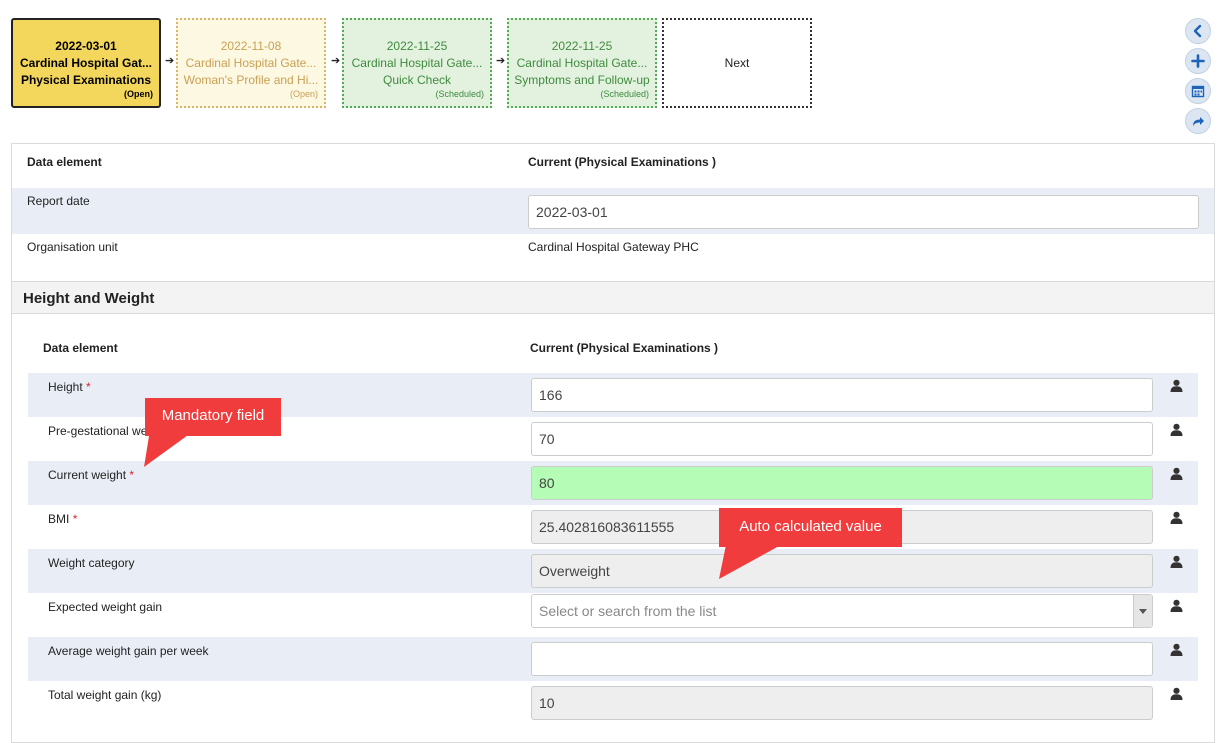  I want to click on org-unit-value: Cardinal Hospital Gateway PHC, so click(613, 247).